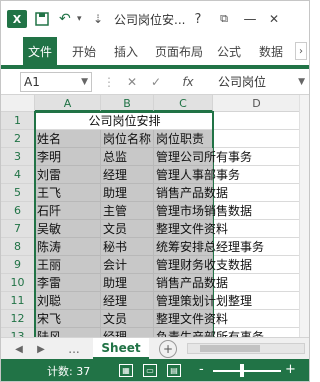  What do you see at coordinates (168, 349) in the screenshot?
I see `add-sheet-button: +` at bounding box center [168, 349].